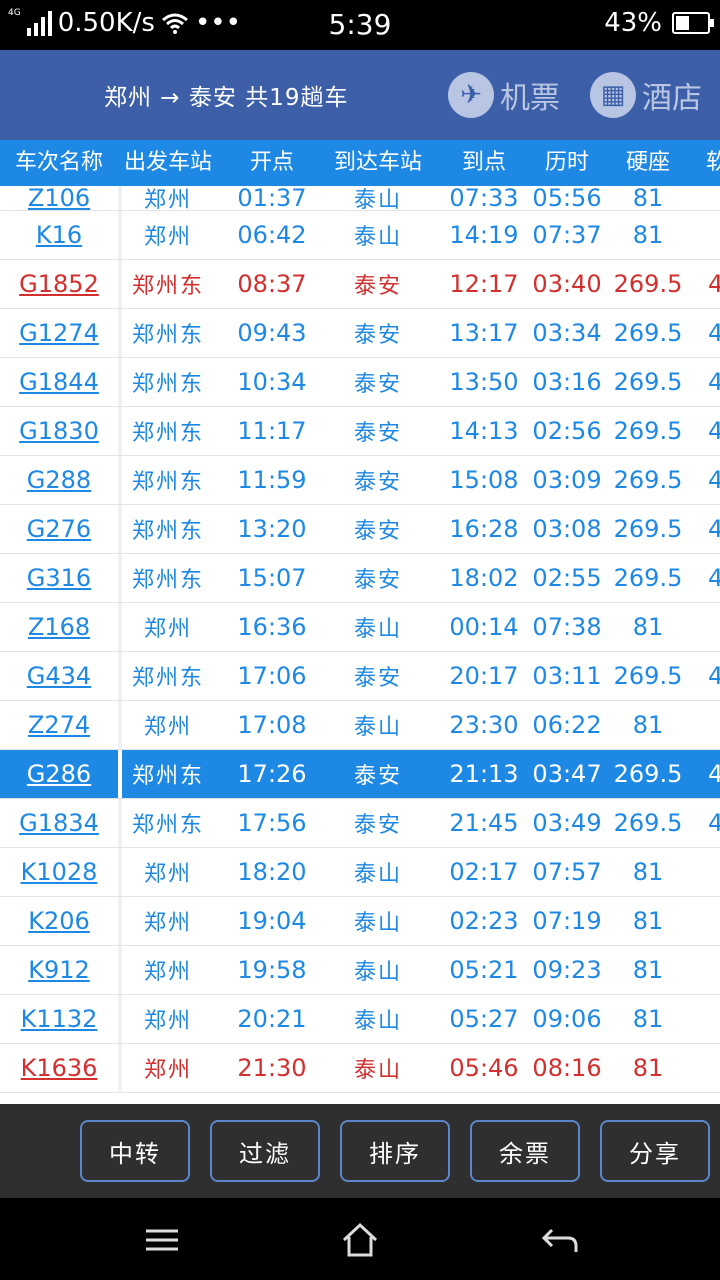  What do you see at coordinates (567, 970) in the screenshot?
I see `duration: 09:23` at bounding box center [567, 970].